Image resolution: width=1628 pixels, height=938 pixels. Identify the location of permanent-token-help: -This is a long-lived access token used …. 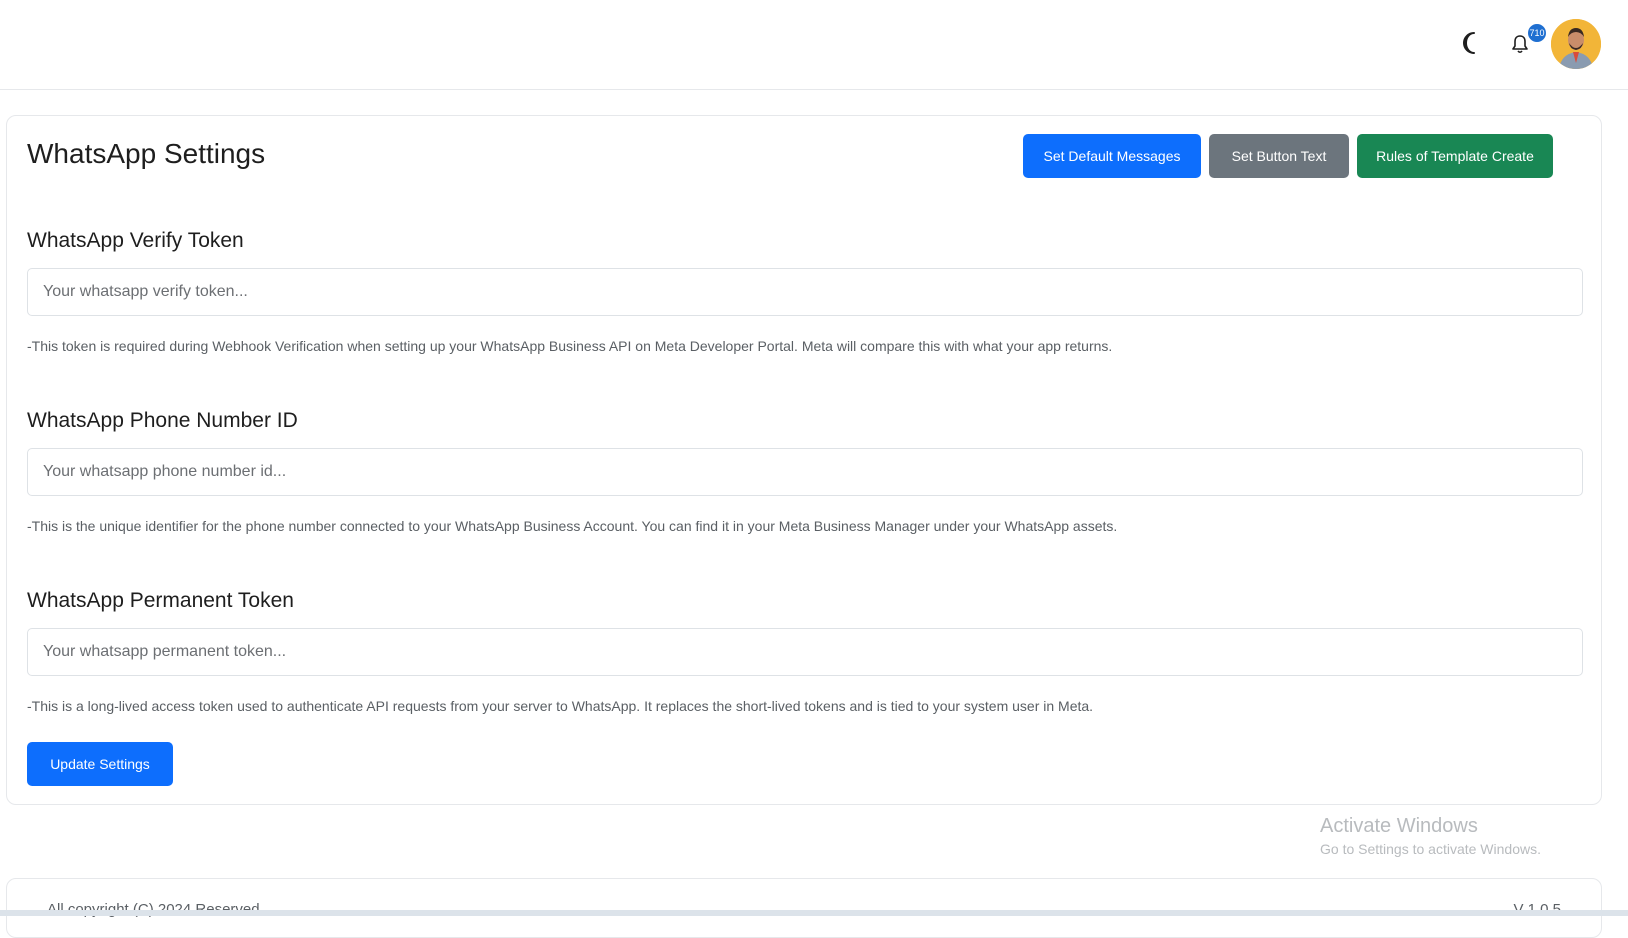
(560, 706).